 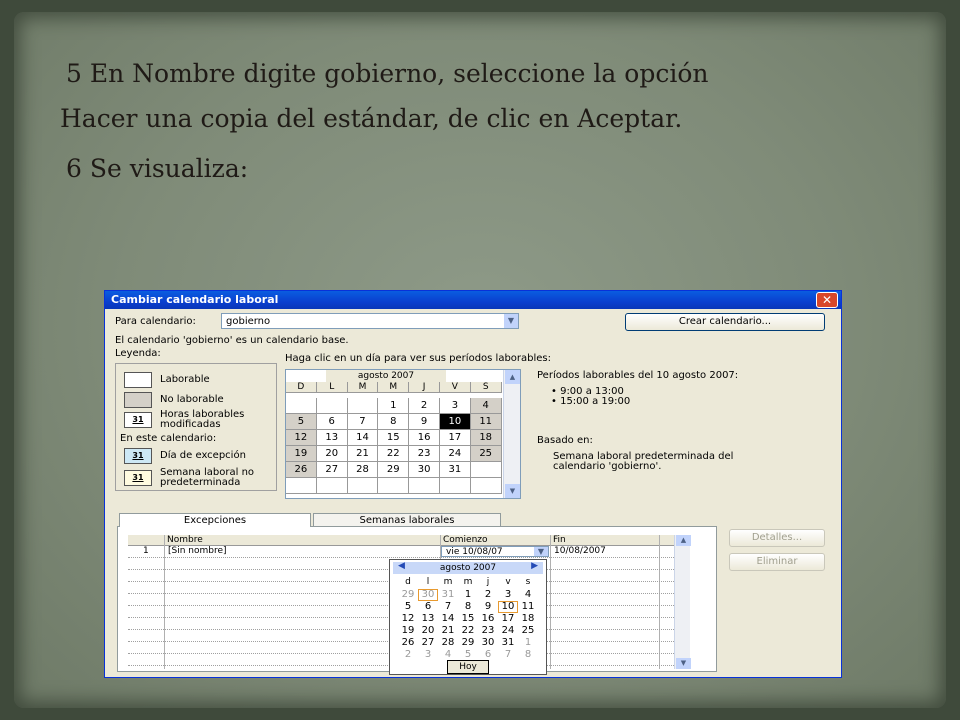 What do you see at coordinates (424, 470) in the screenshot?
I see `calendar-day: 30` at bounding box center [424, 470].